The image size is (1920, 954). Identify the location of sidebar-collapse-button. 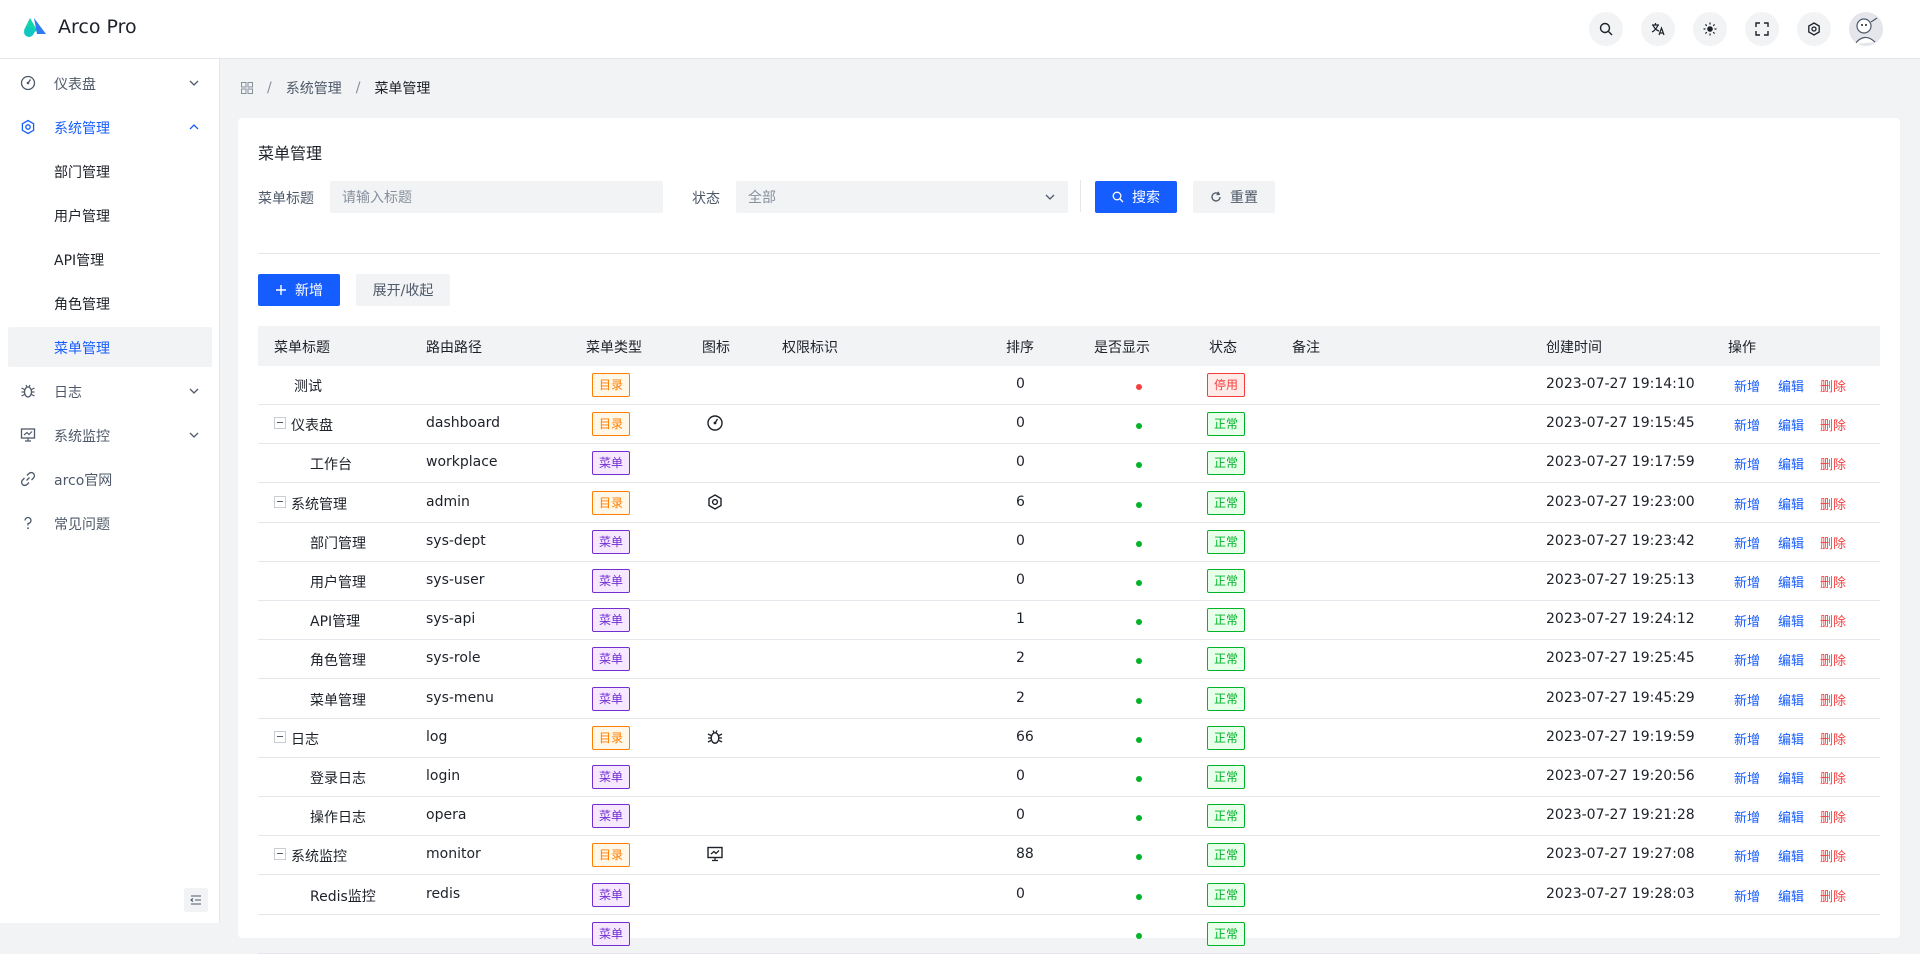
(196, 900).